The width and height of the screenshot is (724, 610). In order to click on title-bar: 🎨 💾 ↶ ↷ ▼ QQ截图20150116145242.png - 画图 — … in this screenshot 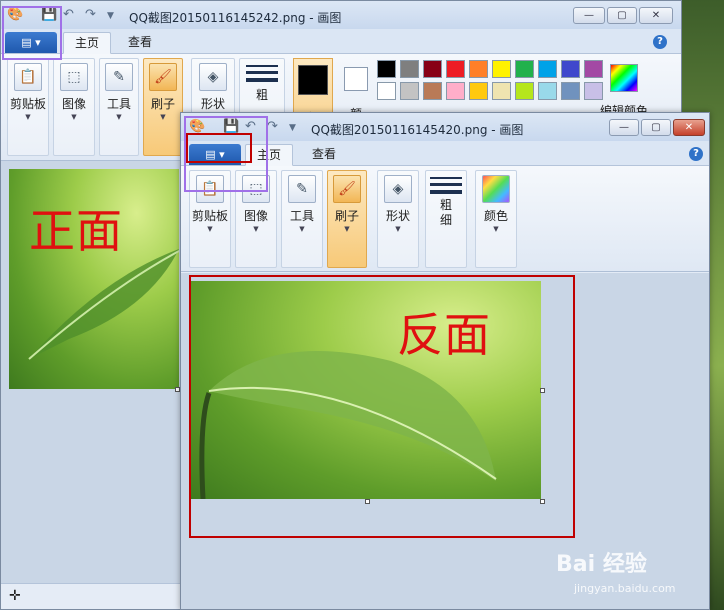, I will do `click(341, 15)`.